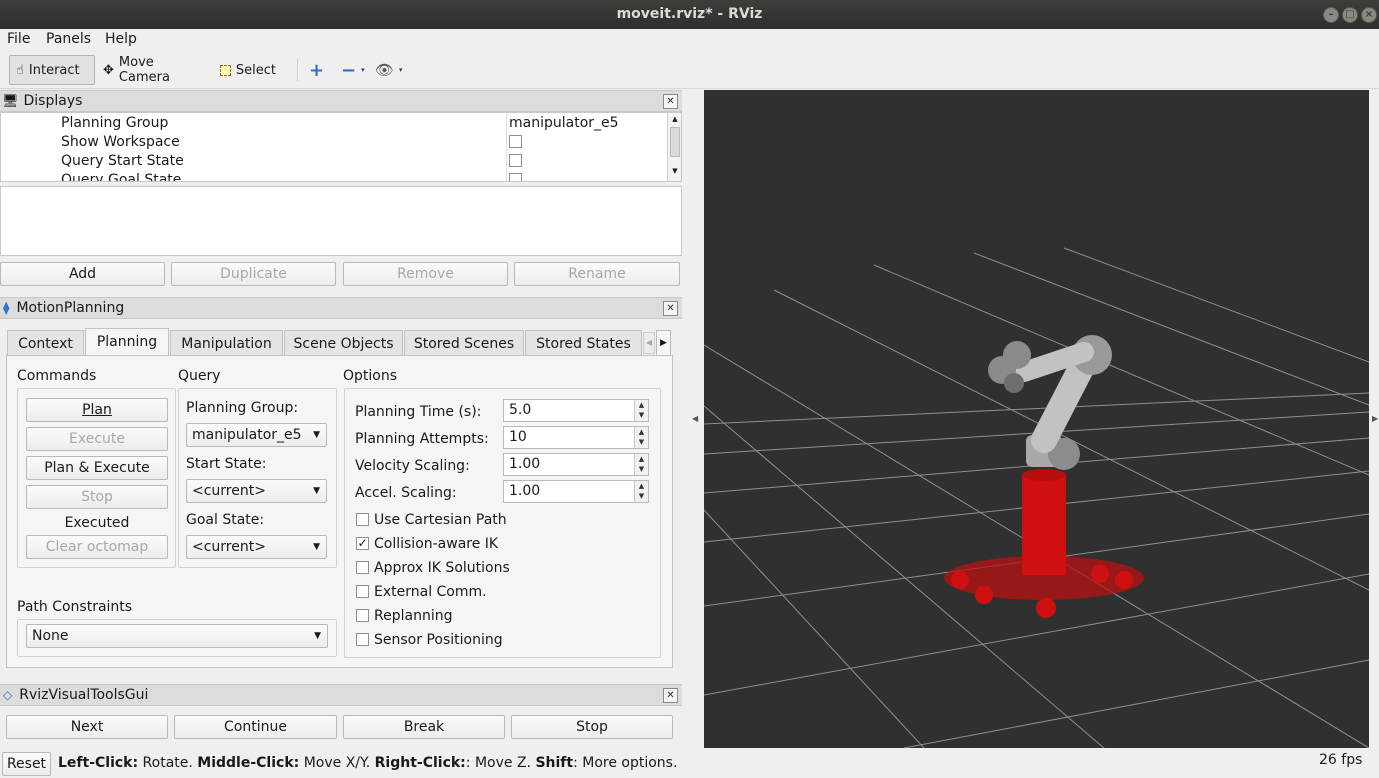  I want to click on eye-icon: 👁 ▾, so click(385, 70).